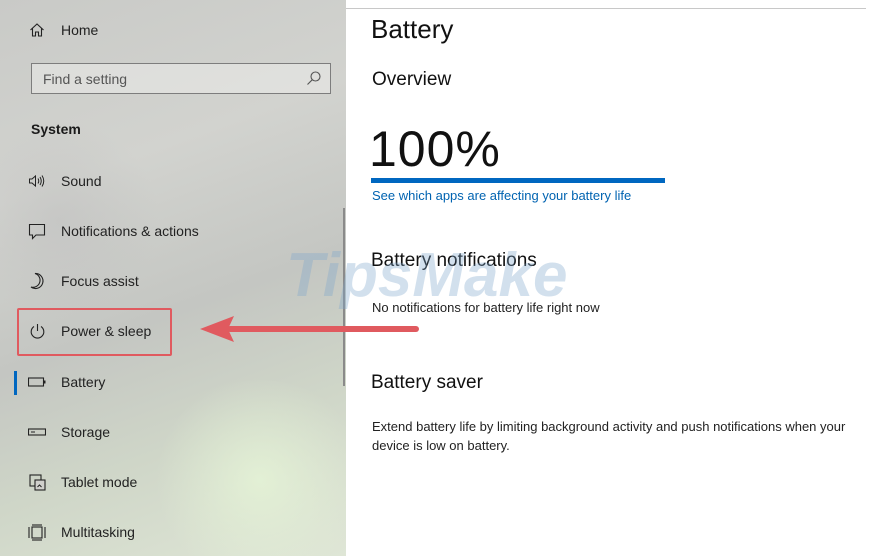 The image size is (870, 556). What do you see at coordinates (56, 129) in the screenshot?
I see `section-title: System` at bounding box center [56, 129].